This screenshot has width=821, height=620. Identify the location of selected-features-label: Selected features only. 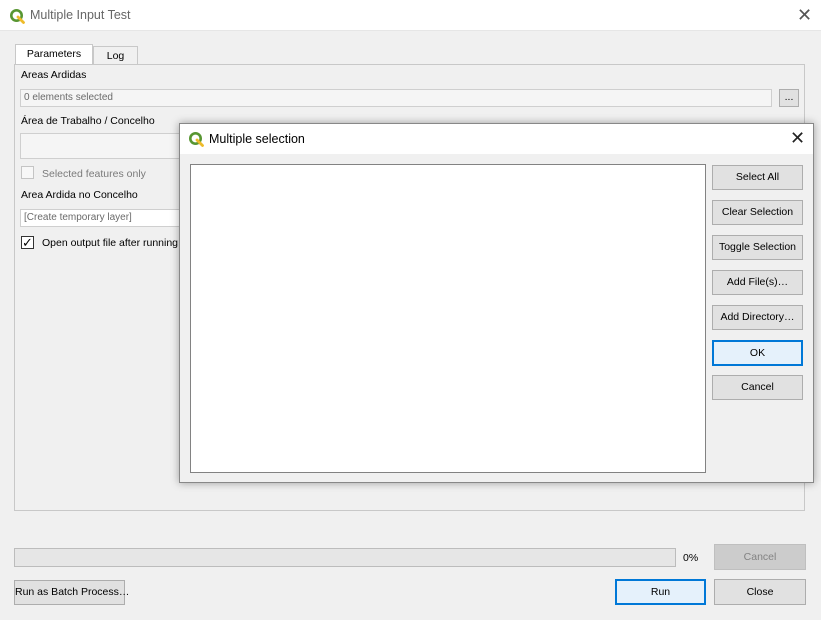
(94, 174).